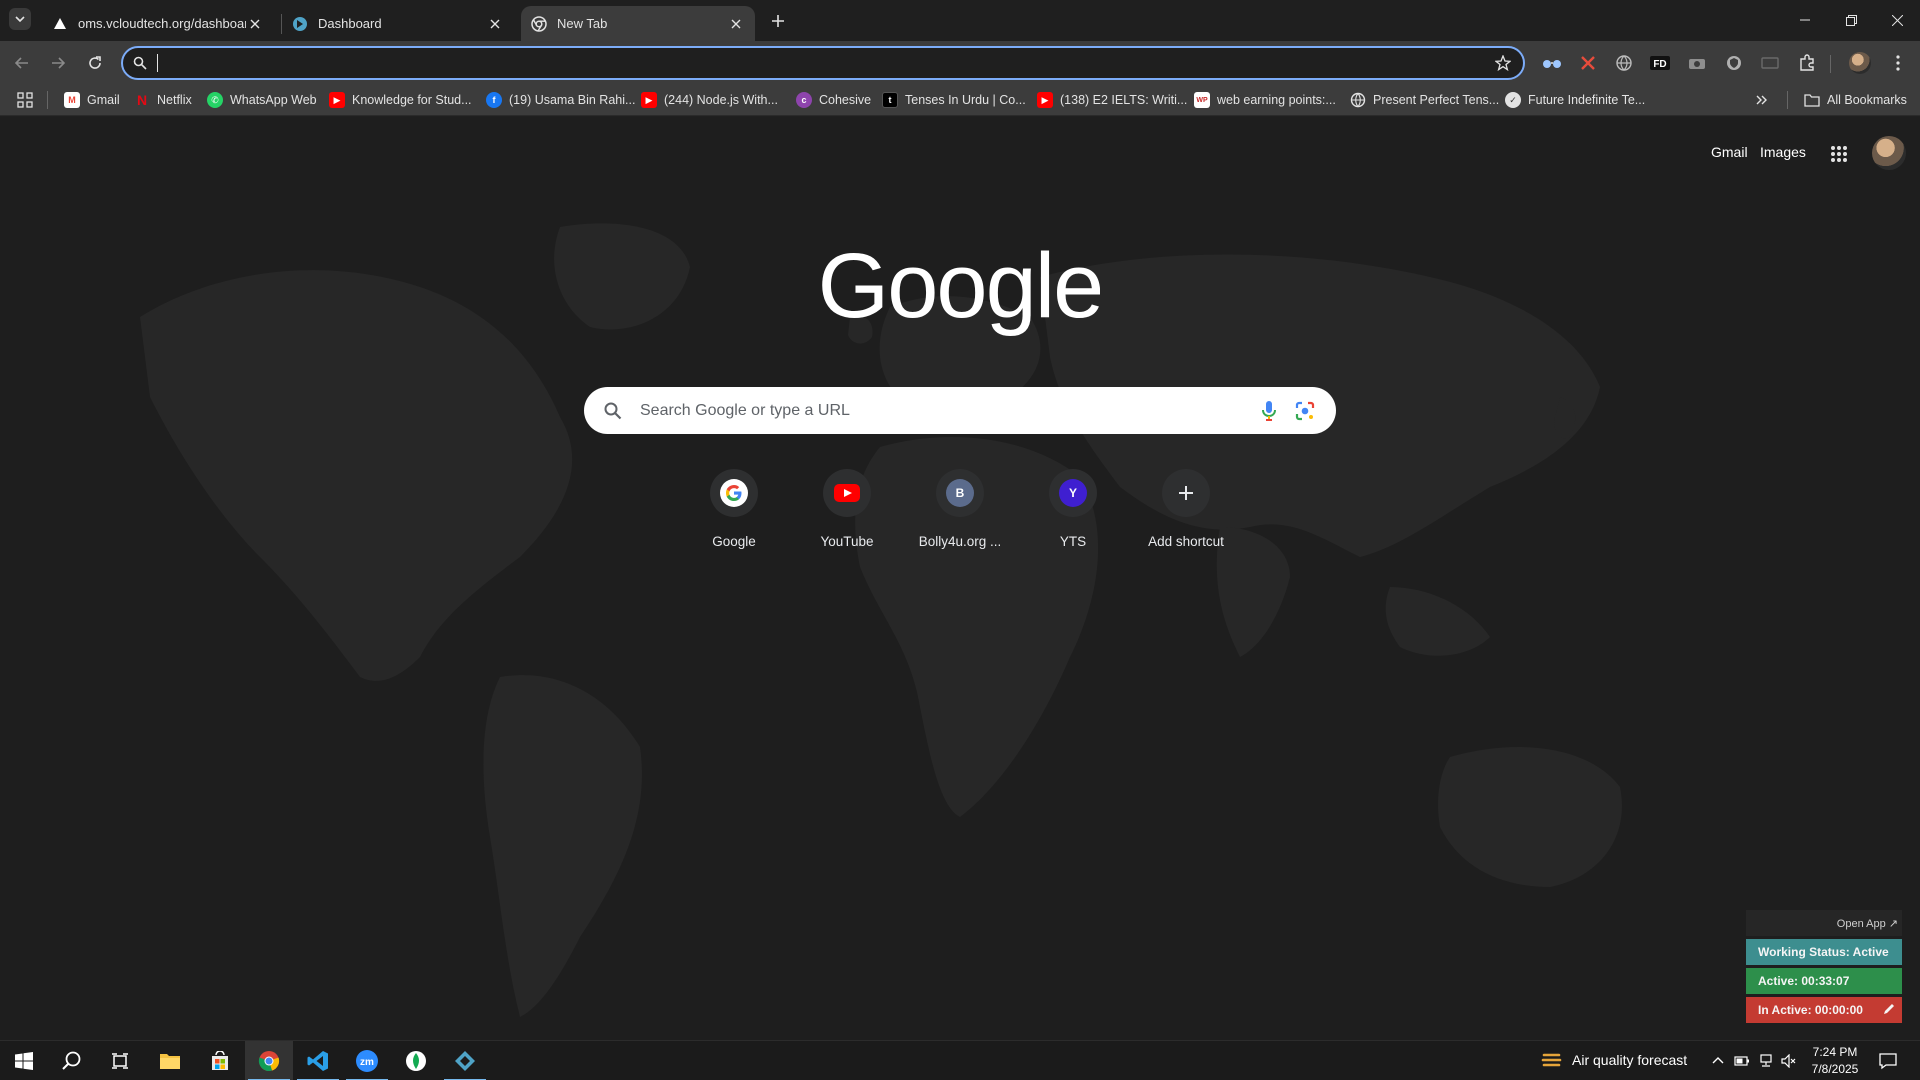 The image size is (1920, 1080). Describe the element at coordinates (1697, 63) in the screenshot. I see `extension-camera-button` at that location.